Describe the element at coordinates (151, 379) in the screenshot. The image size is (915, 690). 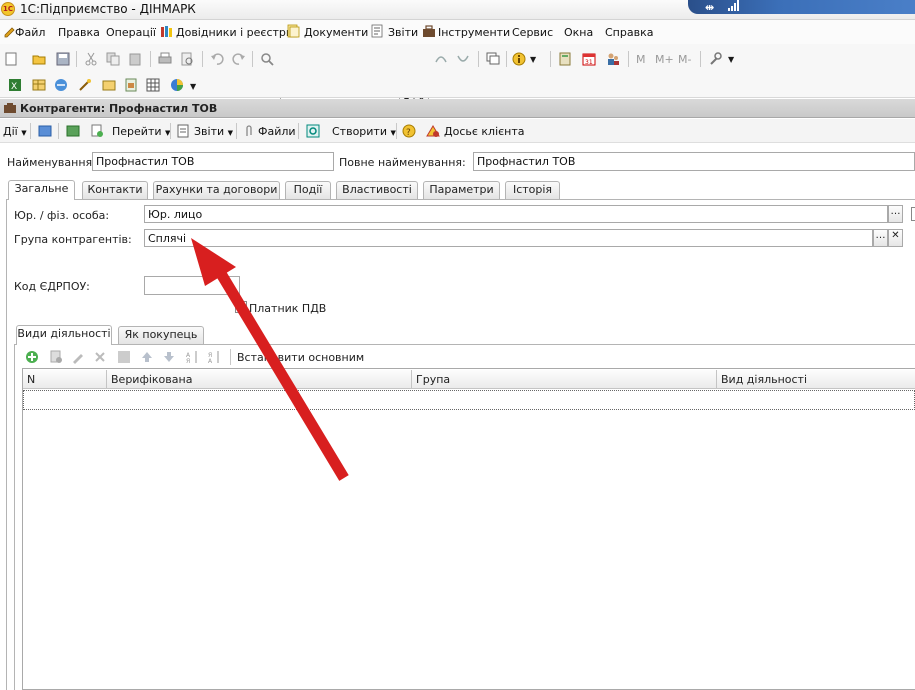
I see `column-verified: Верифікована` at that location.